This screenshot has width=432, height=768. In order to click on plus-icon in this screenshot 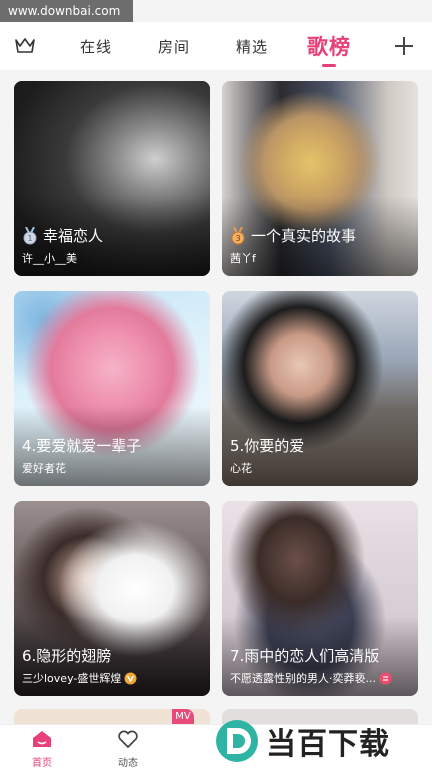, I will do `click(404, 46)`.